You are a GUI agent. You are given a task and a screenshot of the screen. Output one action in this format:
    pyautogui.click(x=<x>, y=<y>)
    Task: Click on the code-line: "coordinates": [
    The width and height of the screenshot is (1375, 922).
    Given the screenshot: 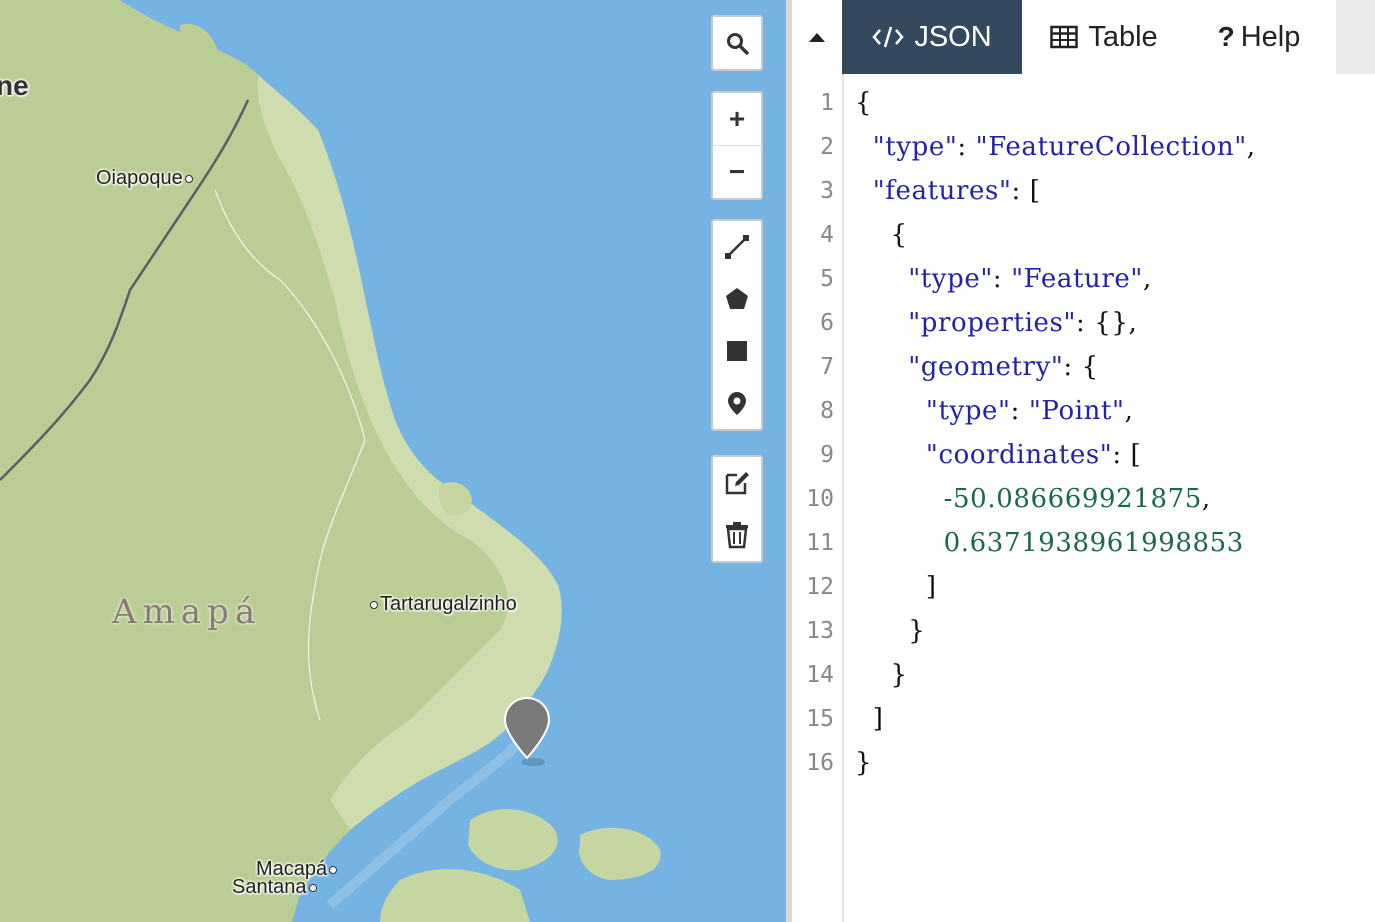 What is the action you would take?
    pyautogui.click(x=1033, y=455)
    